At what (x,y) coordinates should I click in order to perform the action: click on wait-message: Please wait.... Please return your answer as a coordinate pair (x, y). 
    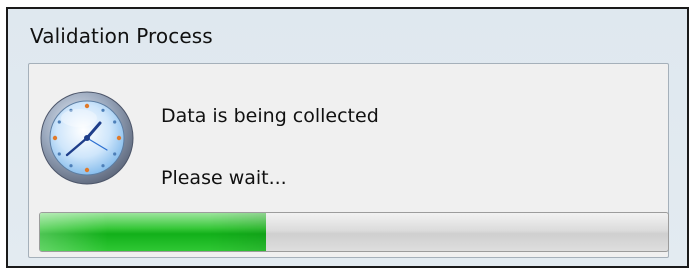
    Looking at the image, I should click on (224, 178).